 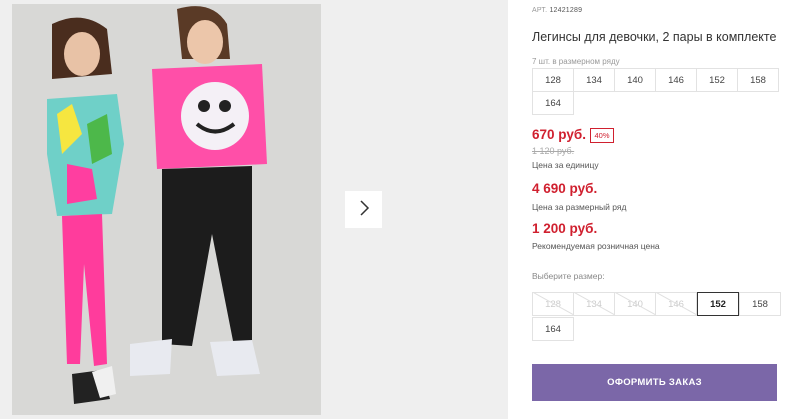 What do you see at coordinates (576, 61) in the screenshot?
I see `size-row-label: 7 шт. в размерном ряду` at bounding box center [576, 61].